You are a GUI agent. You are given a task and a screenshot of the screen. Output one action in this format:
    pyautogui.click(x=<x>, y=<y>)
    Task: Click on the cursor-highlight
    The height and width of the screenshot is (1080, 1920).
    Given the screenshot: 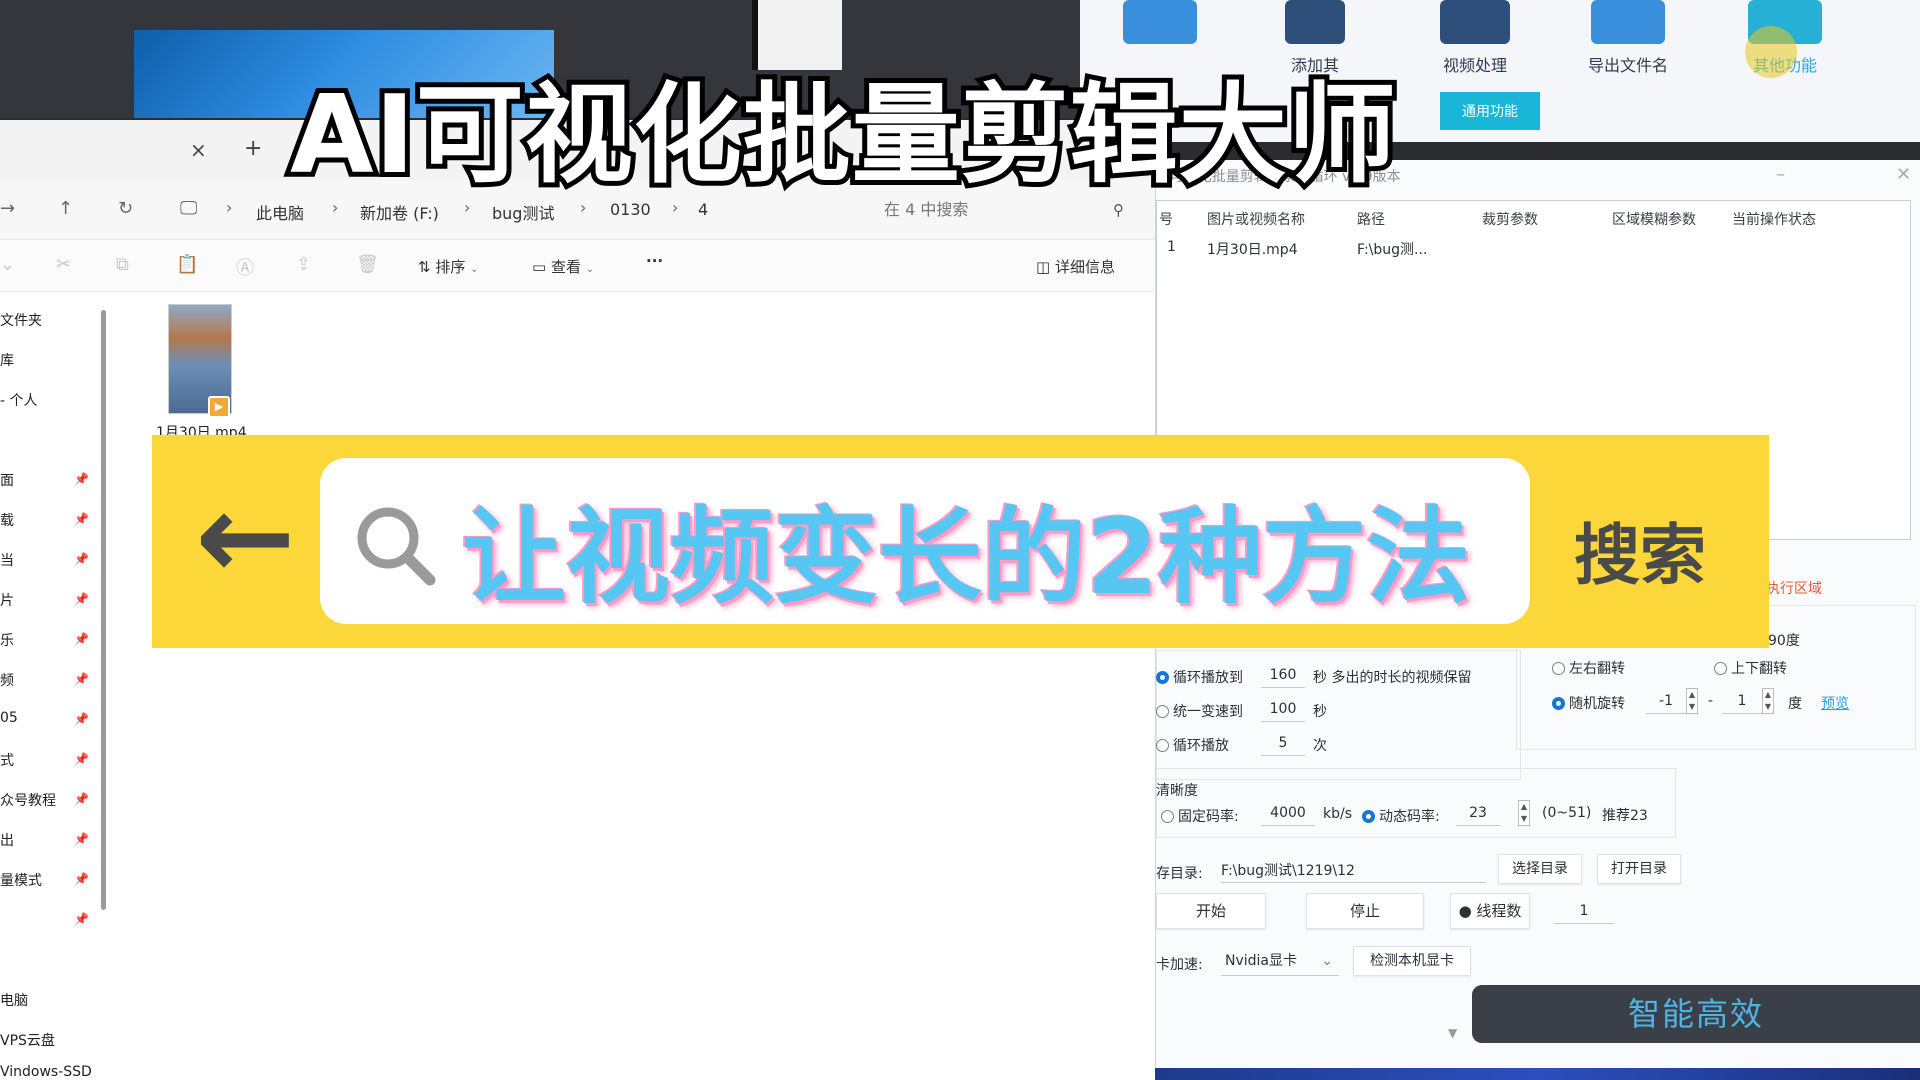 What is the action you would take?
    pyautogui.click(x=1771, y=52)
    